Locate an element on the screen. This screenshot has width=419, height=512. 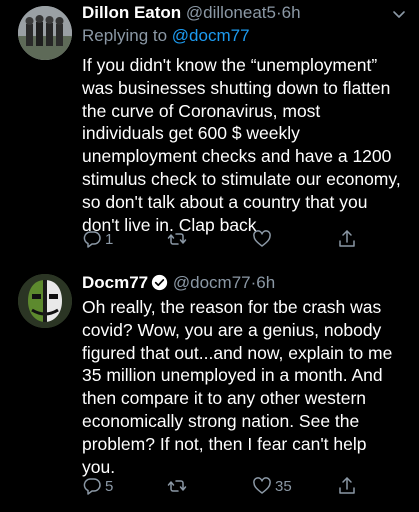
replying-to-label: Replying to is located at coordinates (127, 35).